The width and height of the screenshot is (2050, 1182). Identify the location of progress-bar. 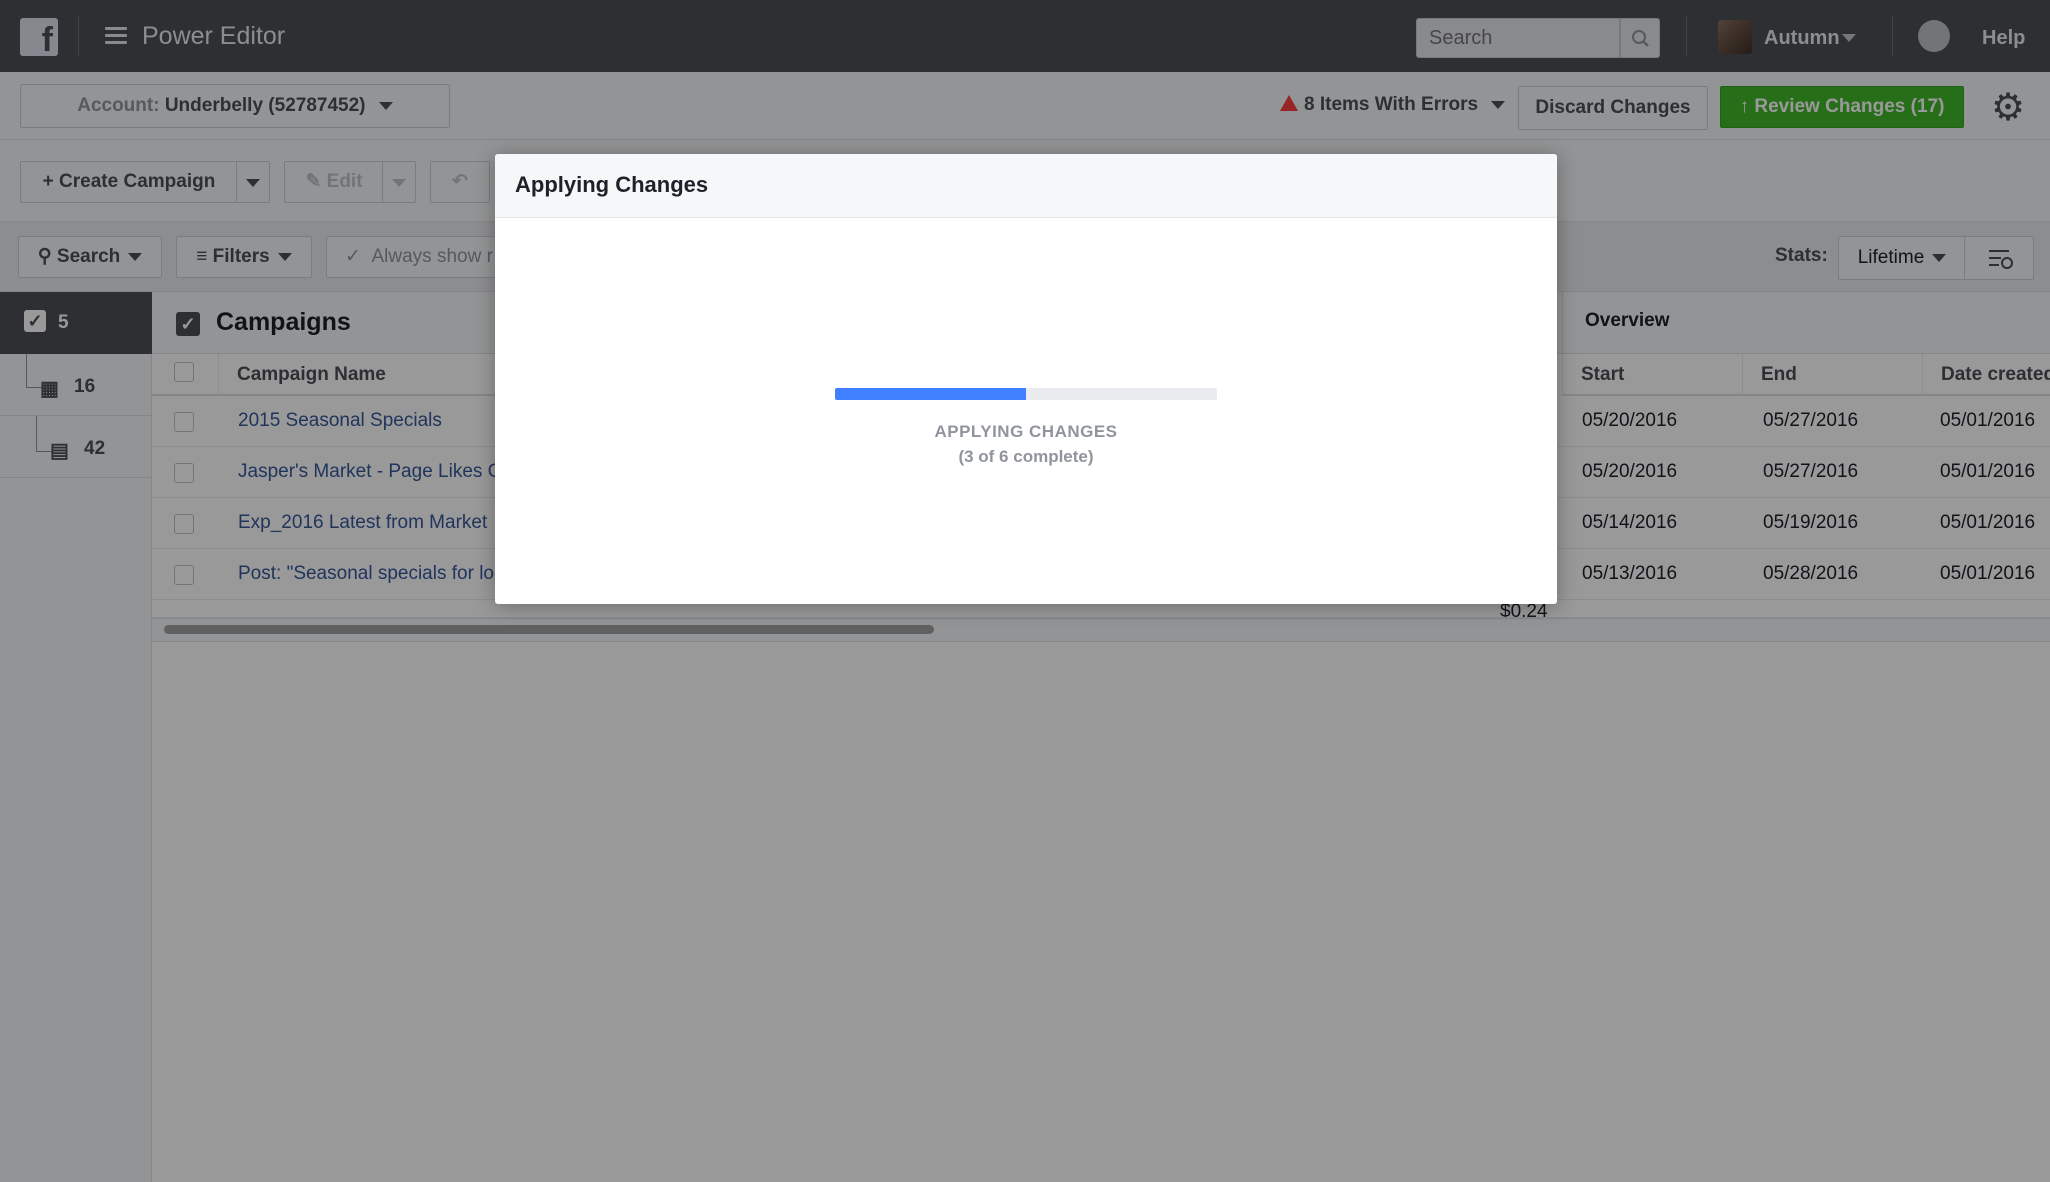
(1026, 394).